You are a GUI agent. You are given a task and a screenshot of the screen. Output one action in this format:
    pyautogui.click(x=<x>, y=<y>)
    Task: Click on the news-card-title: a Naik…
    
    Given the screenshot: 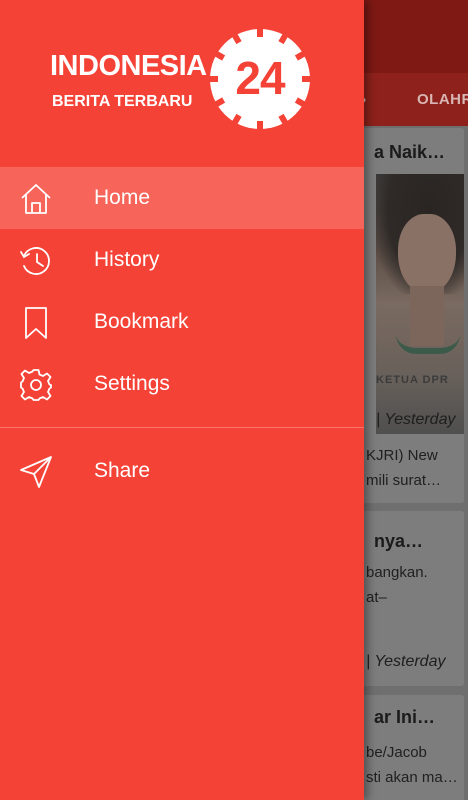 What is the action you would take?
    pyautogui.click(x=410, y=152)
    